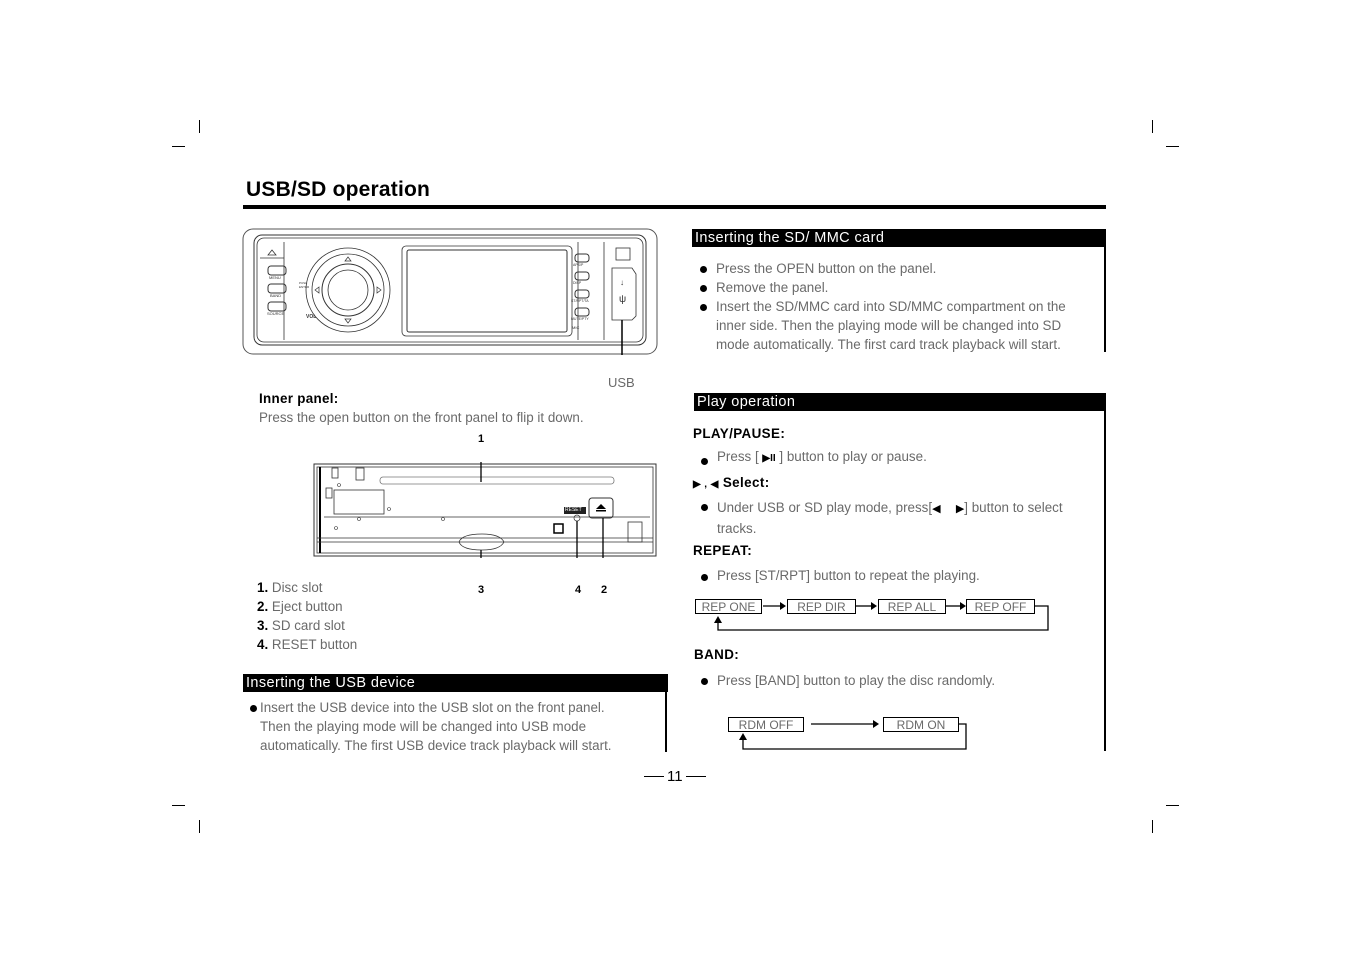 The width and height of the screenshot is (1351, 954). What do you see at coordinates (604, 590) in the screenshot?
I see `callout-2: 2` at bounding box center [604, 590].